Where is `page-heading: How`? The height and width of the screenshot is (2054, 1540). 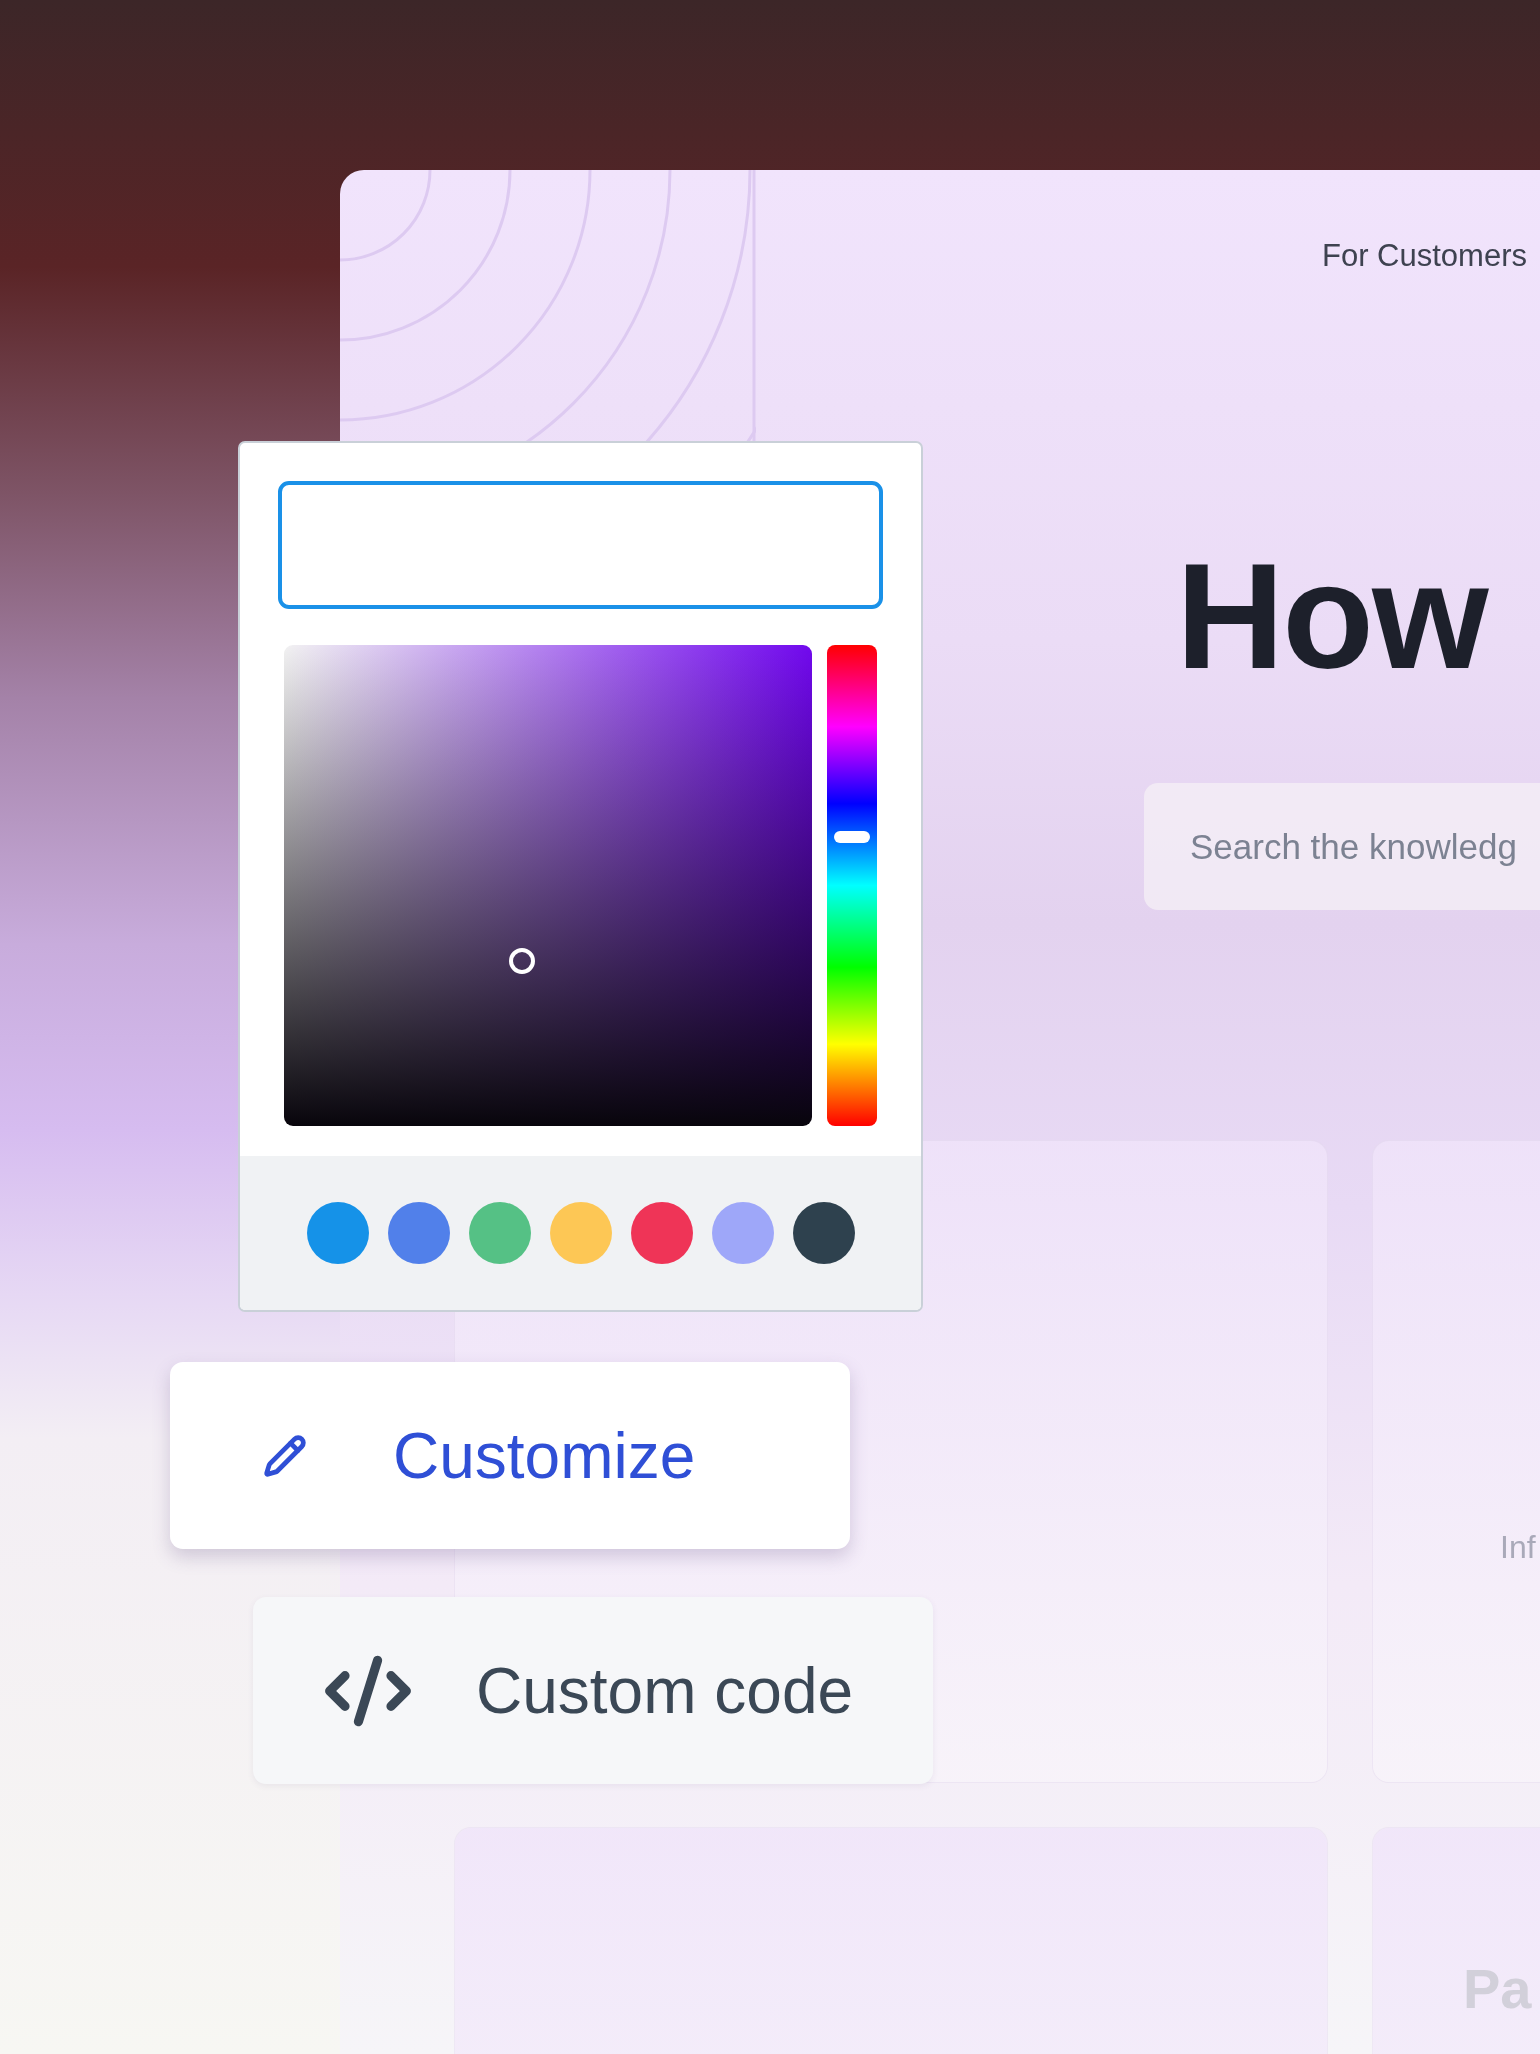
page-heading: How is located at coordinates (1332, 616).